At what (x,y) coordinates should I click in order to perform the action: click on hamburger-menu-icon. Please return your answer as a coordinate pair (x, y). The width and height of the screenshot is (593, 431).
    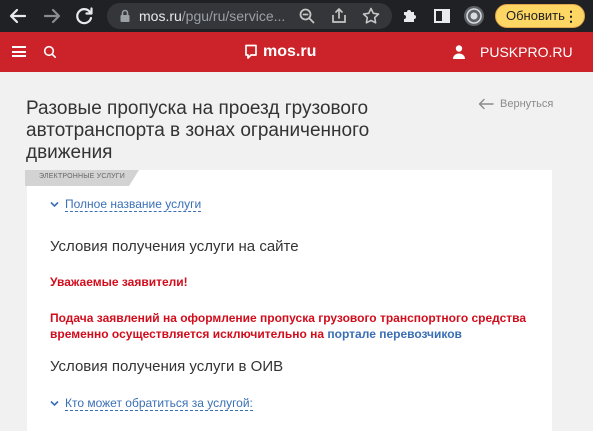
    Looking at the image, I should click on (19, 51).